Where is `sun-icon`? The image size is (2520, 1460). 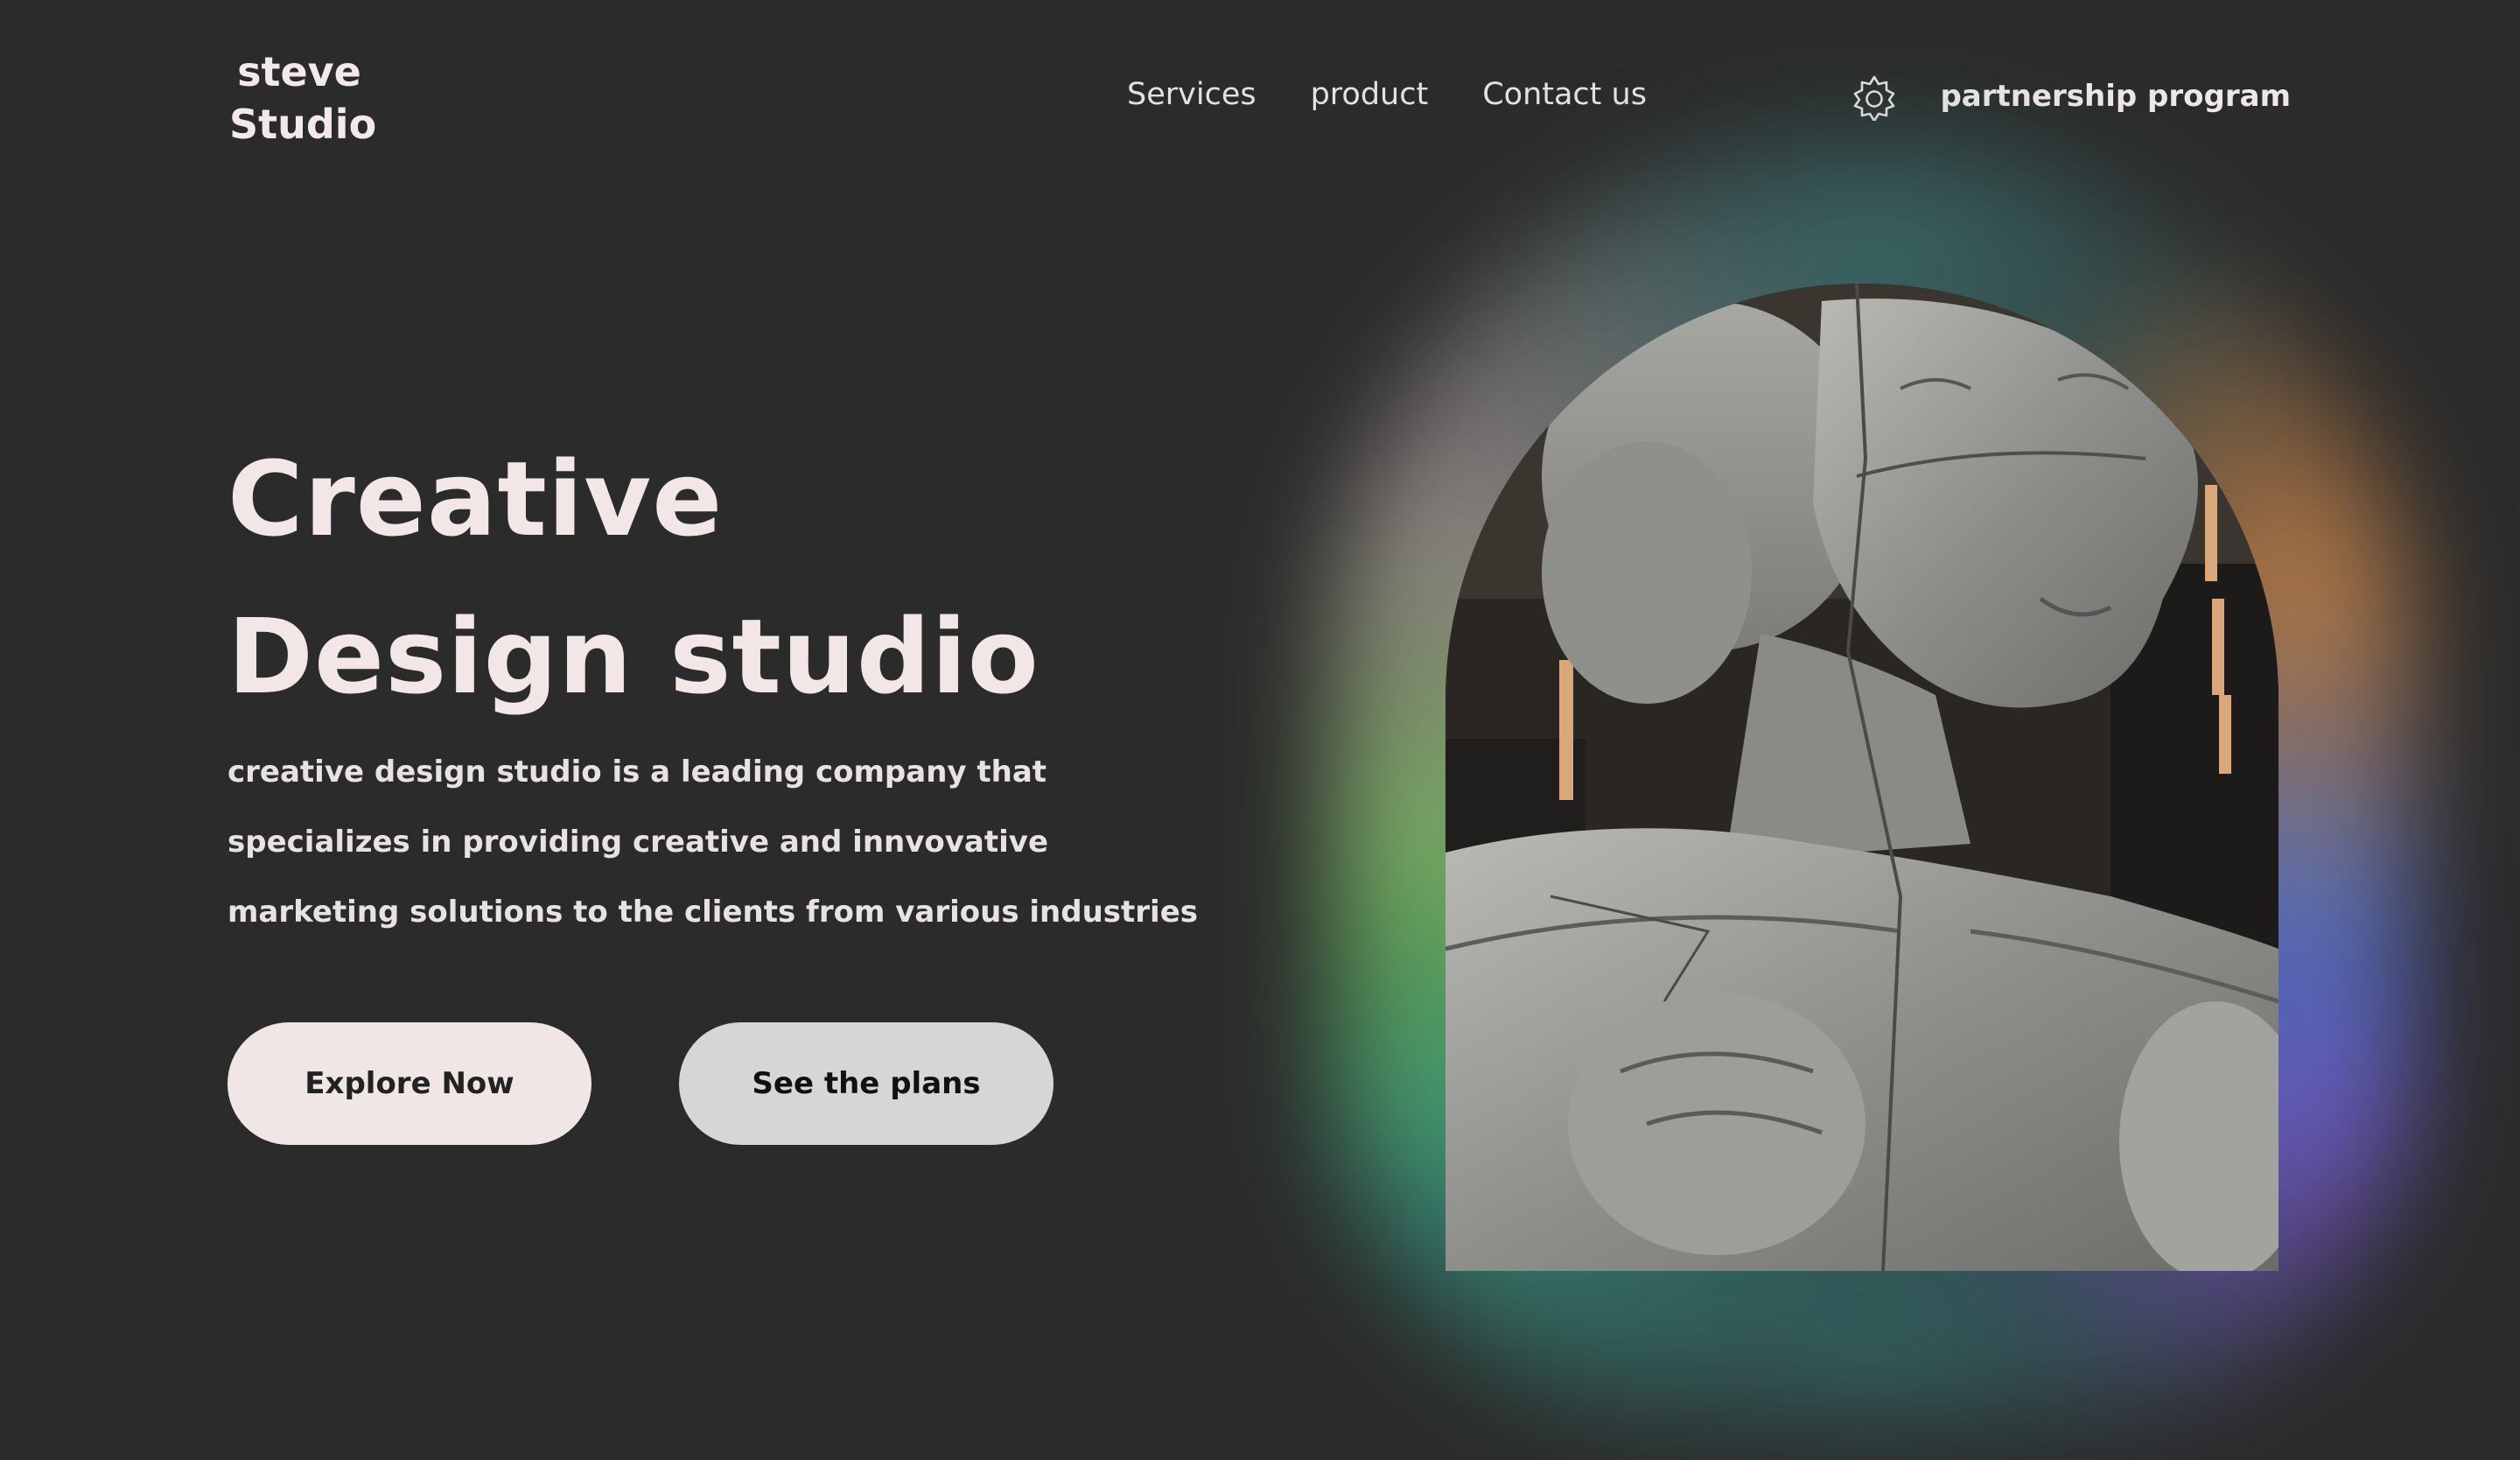
sun-icon is located at coordinates (1874, 98).